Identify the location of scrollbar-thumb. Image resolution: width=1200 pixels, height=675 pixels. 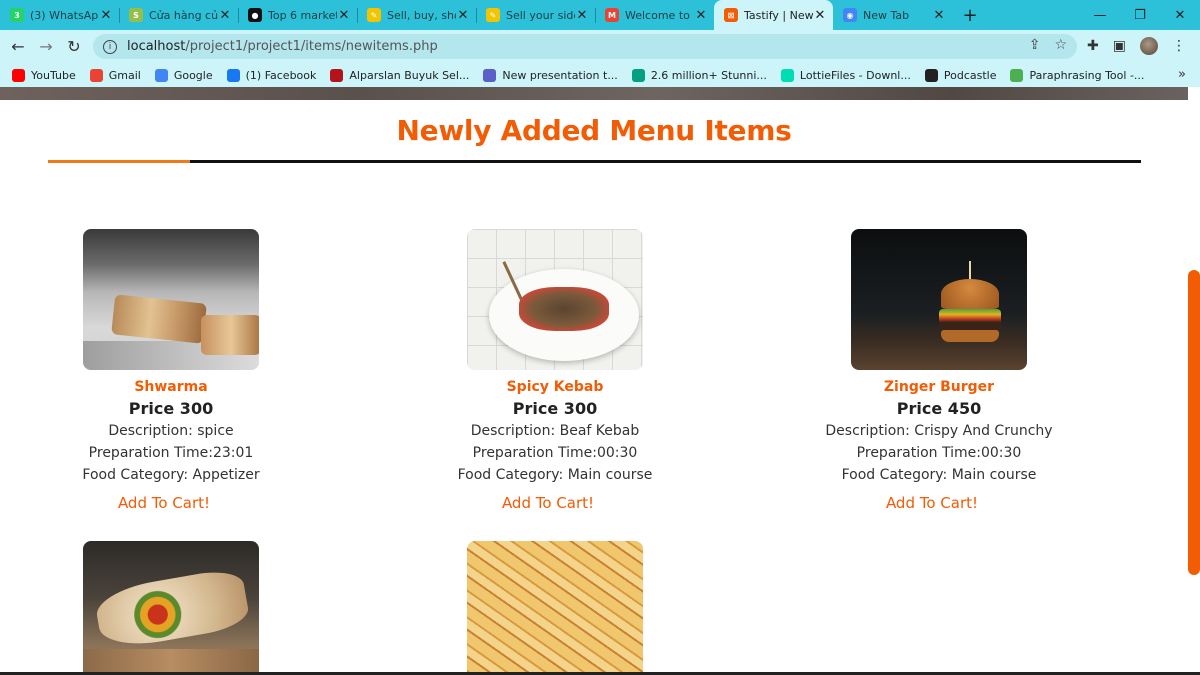
(1194, 422).